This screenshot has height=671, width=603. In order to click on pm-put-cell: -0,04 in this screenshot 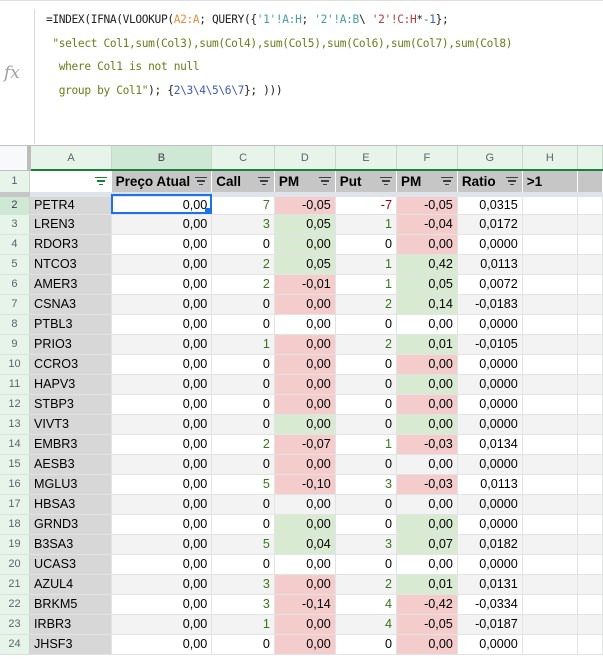, I will do `click(427, 224)`.